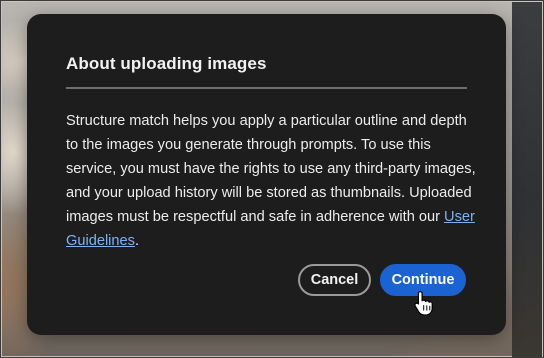  I want to click on background-edge, so click(527, 179).